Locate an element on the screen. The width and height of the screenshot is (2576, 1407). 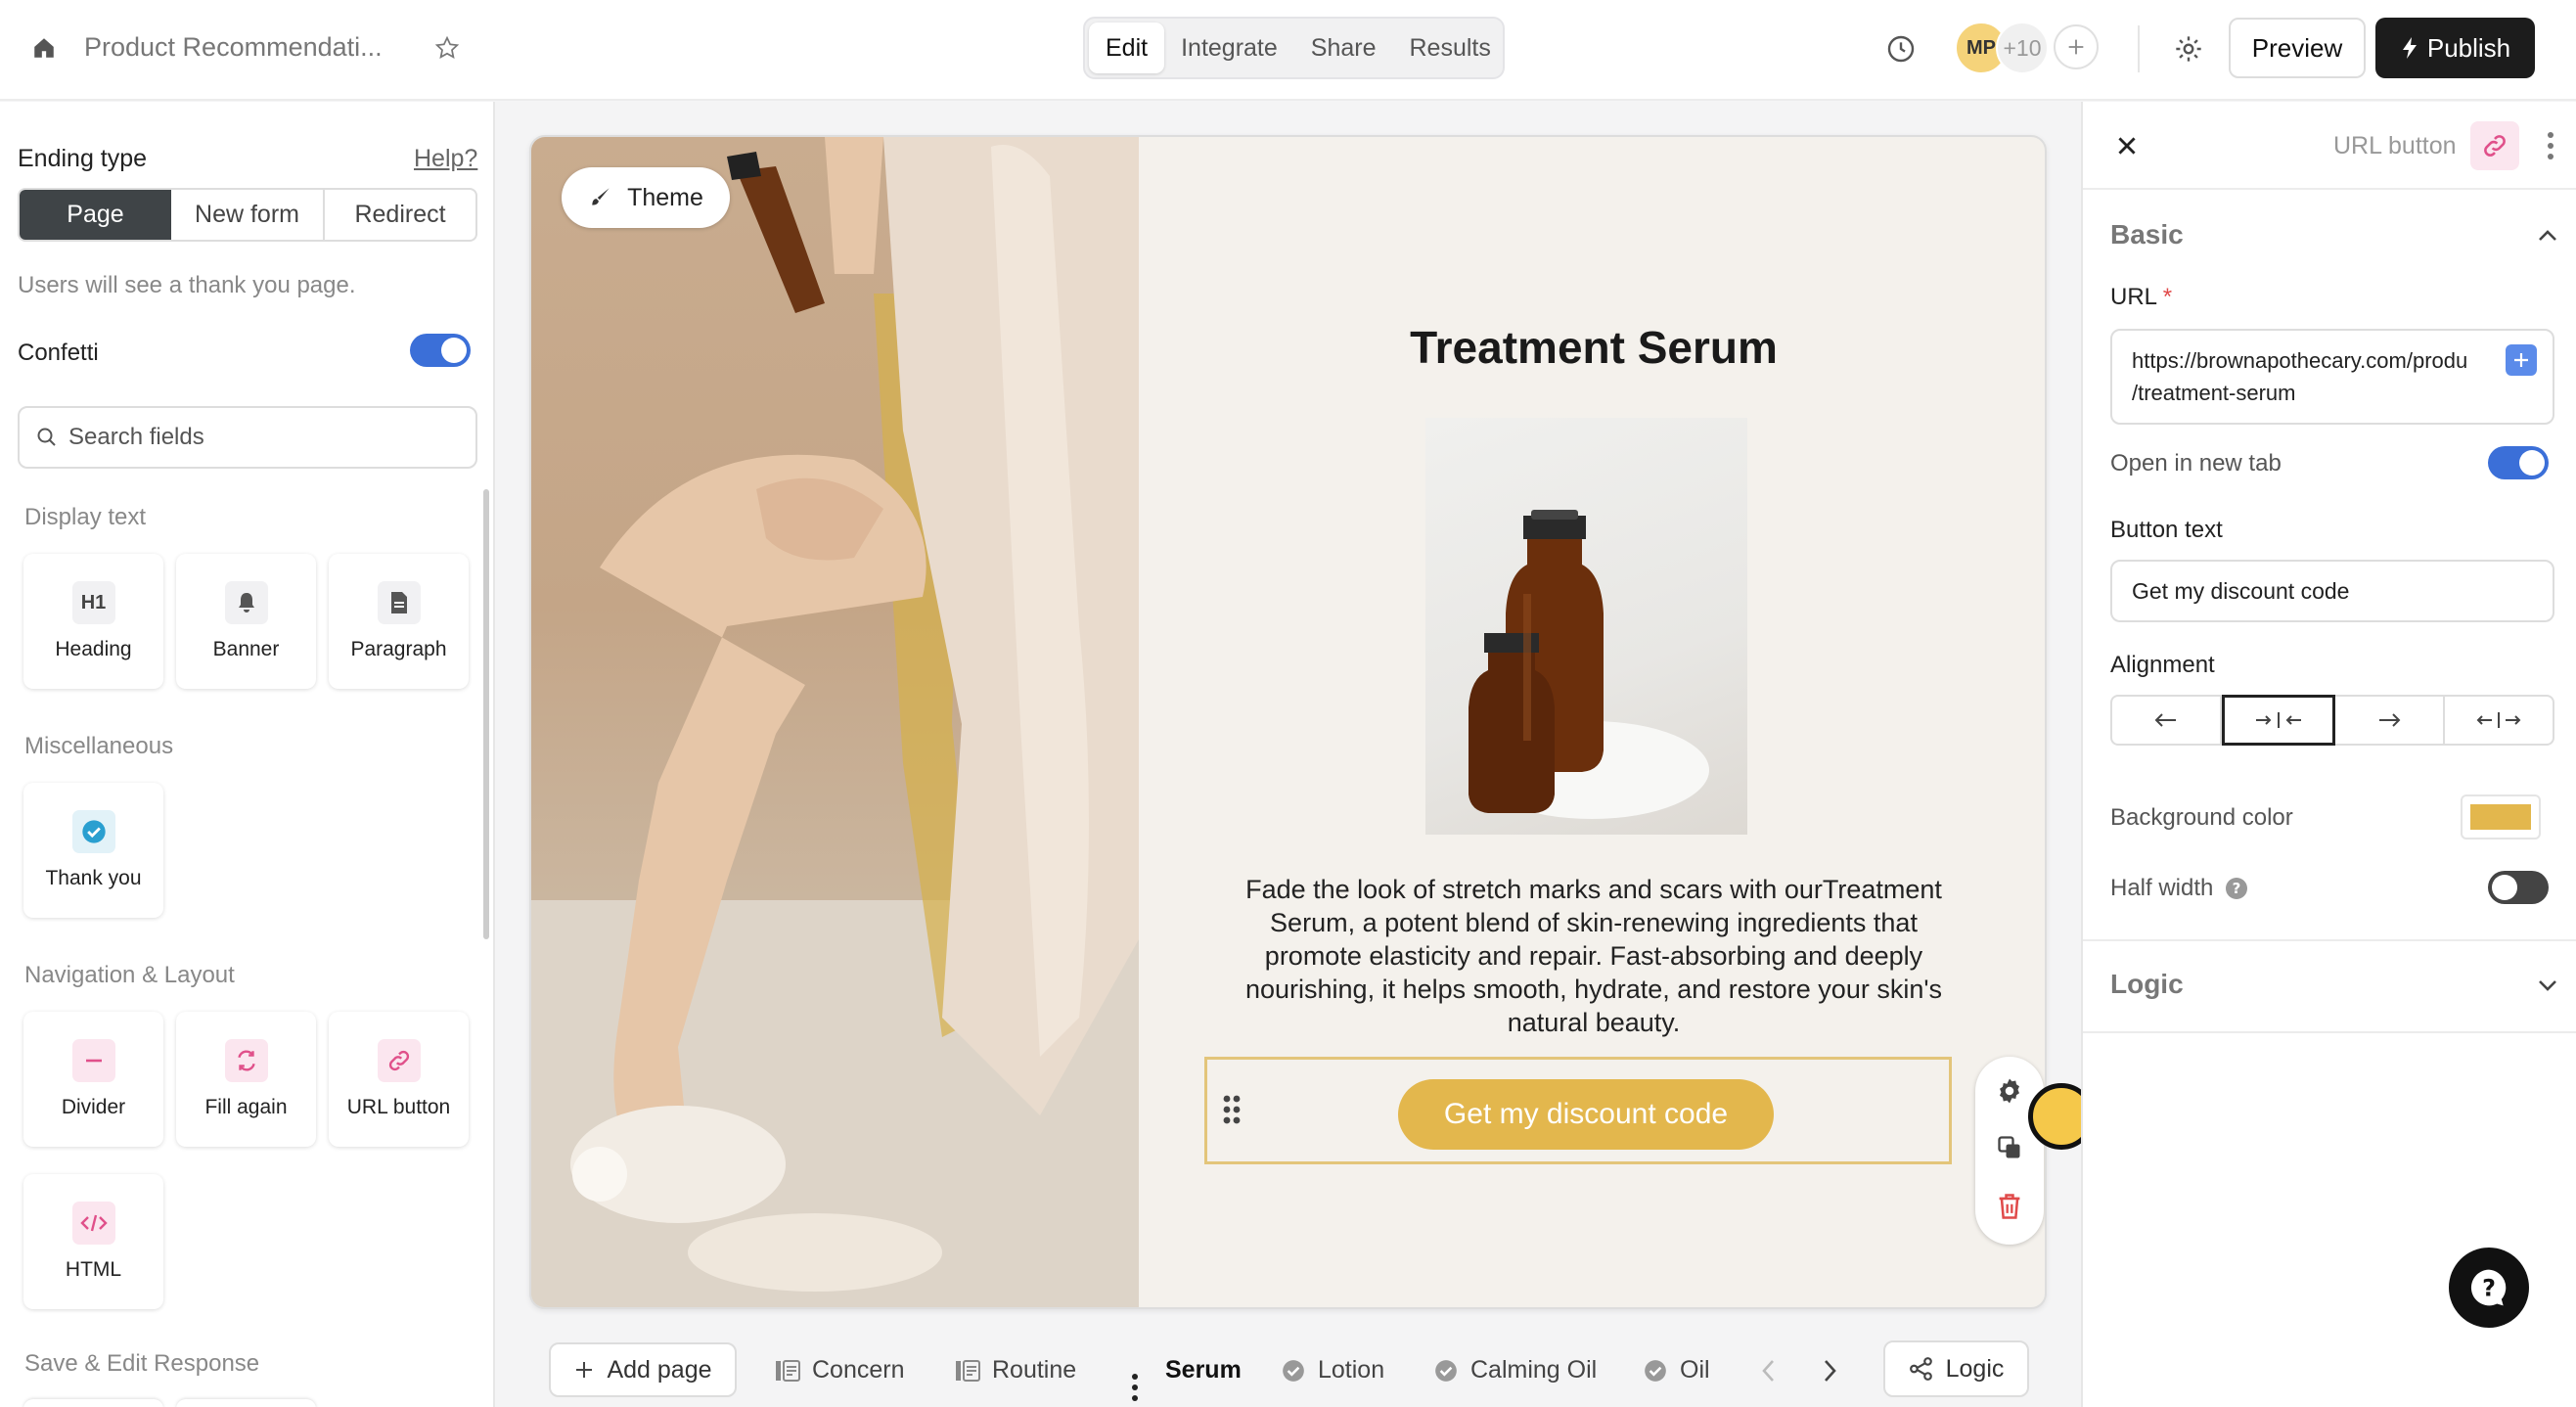
discount-code-button: Get my discount code is located at coordinates (1586, 1115).